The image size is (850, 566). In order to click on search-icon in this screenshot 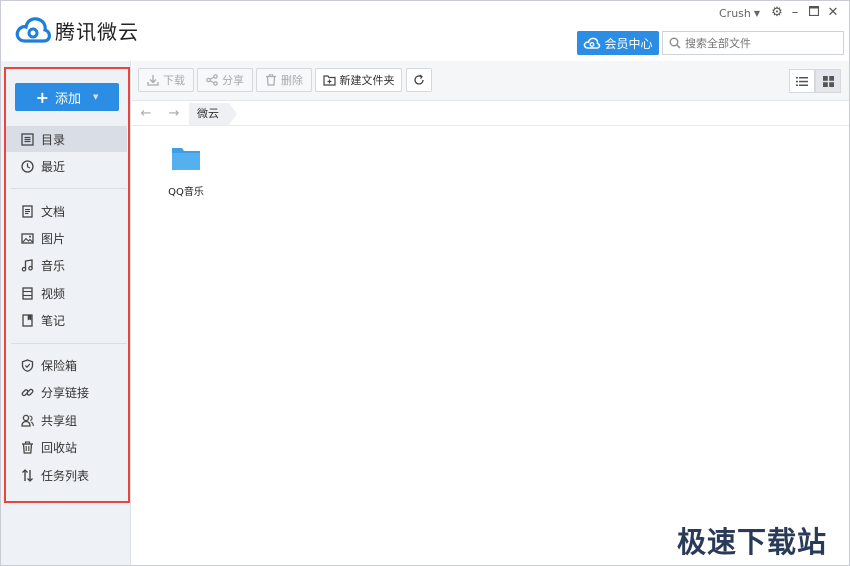, I will do `click(675, 43)`.